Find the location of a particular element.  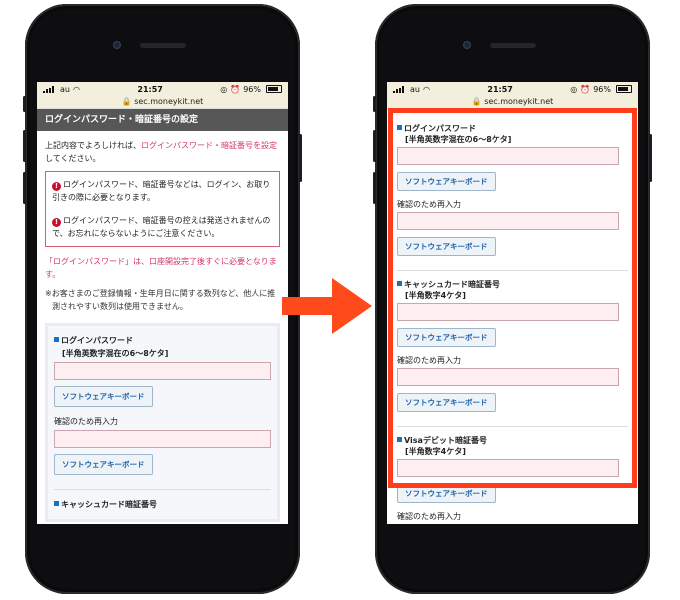

section-title: Visaデビット暗証番号 is located at coordinates (512, 440).